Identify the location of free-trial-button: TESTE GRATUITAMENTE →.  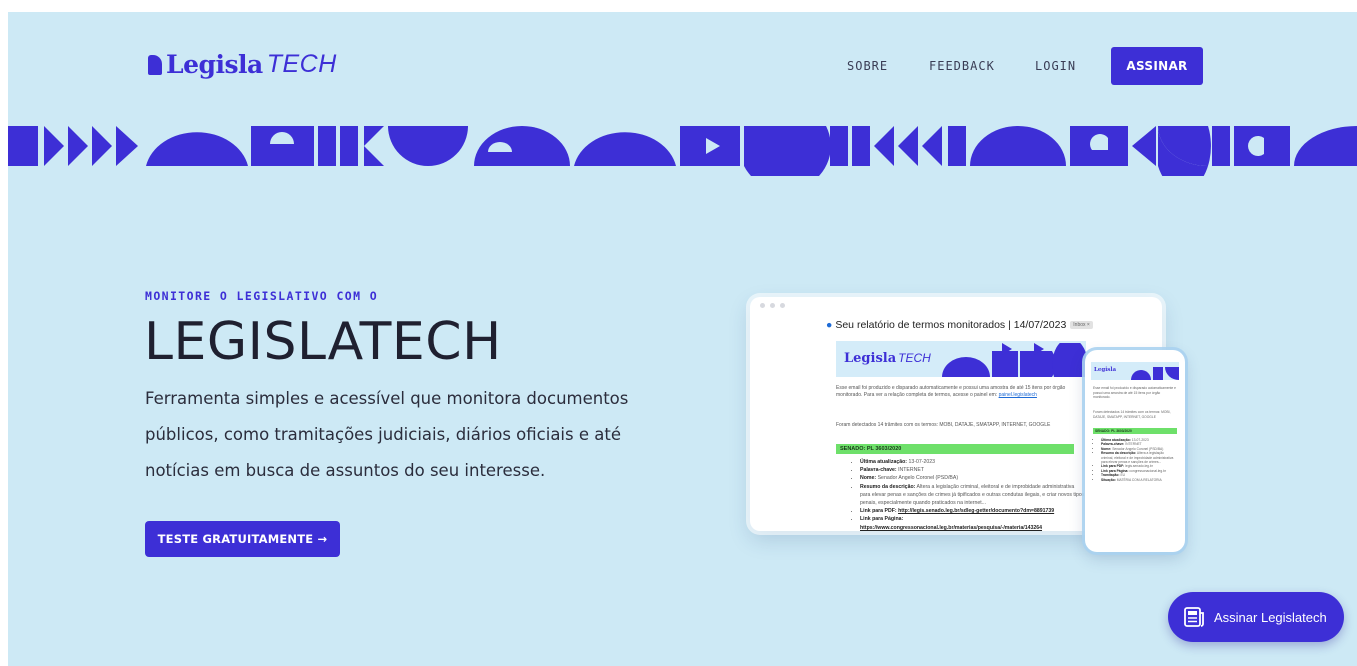
(242, 539).